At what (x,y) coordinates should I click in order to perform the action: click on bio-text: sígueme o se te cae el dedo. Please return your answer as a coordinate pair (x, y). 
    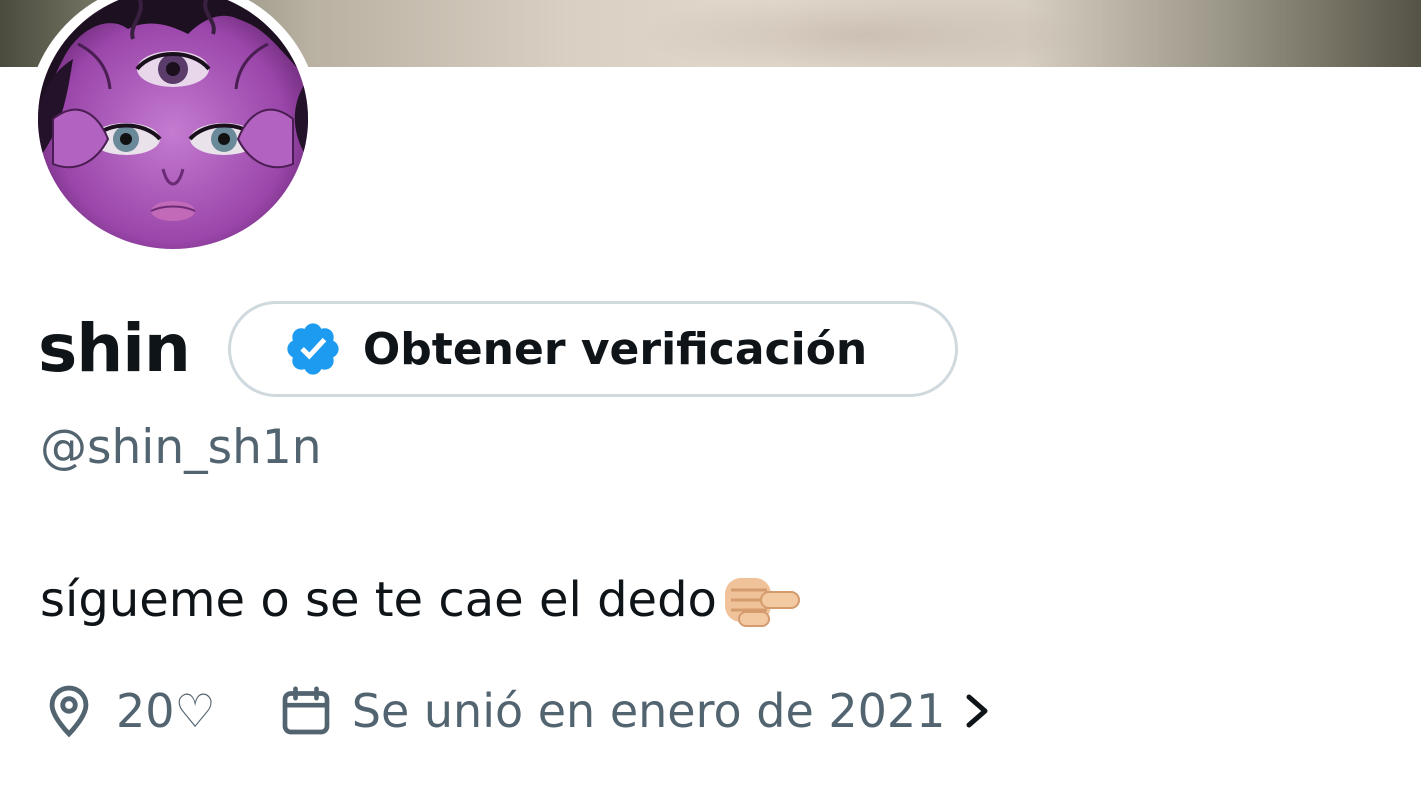
    Looking at the image, I should click on (378, 600).